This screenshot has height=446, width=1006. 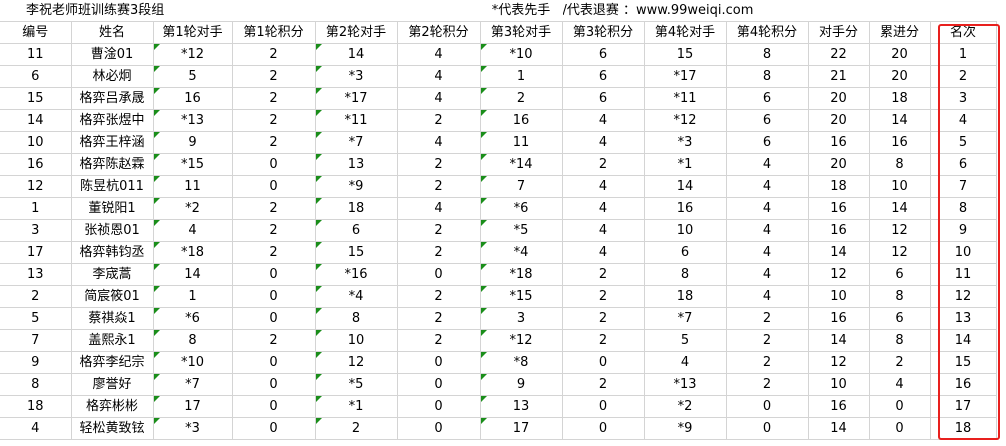 I want to click on cell-r1-opp: 8, so click(x=193, y=340).